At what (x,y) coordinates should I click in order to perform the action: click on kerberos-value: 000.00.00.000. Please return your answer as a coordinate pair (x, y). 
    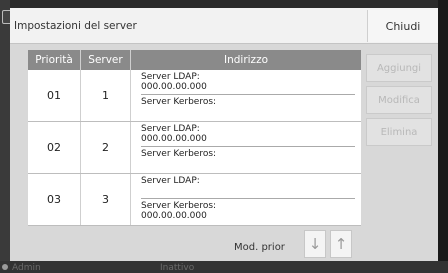
    Looking at the image, I should click on (174, 216).